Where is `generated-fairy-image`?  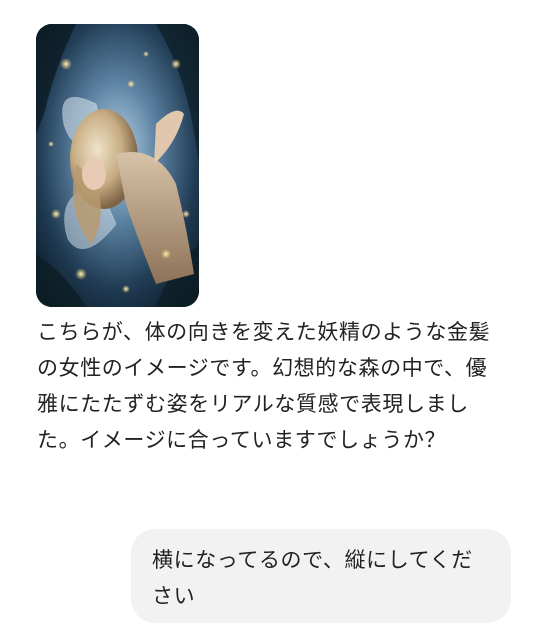
generated-fairy-image is located at coordinates (117, 165).